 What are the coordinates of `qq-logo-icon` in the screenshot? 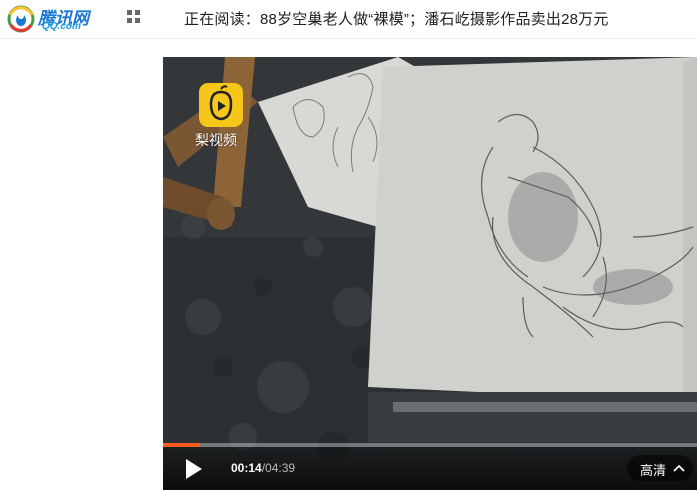 It's located at (21, 19).